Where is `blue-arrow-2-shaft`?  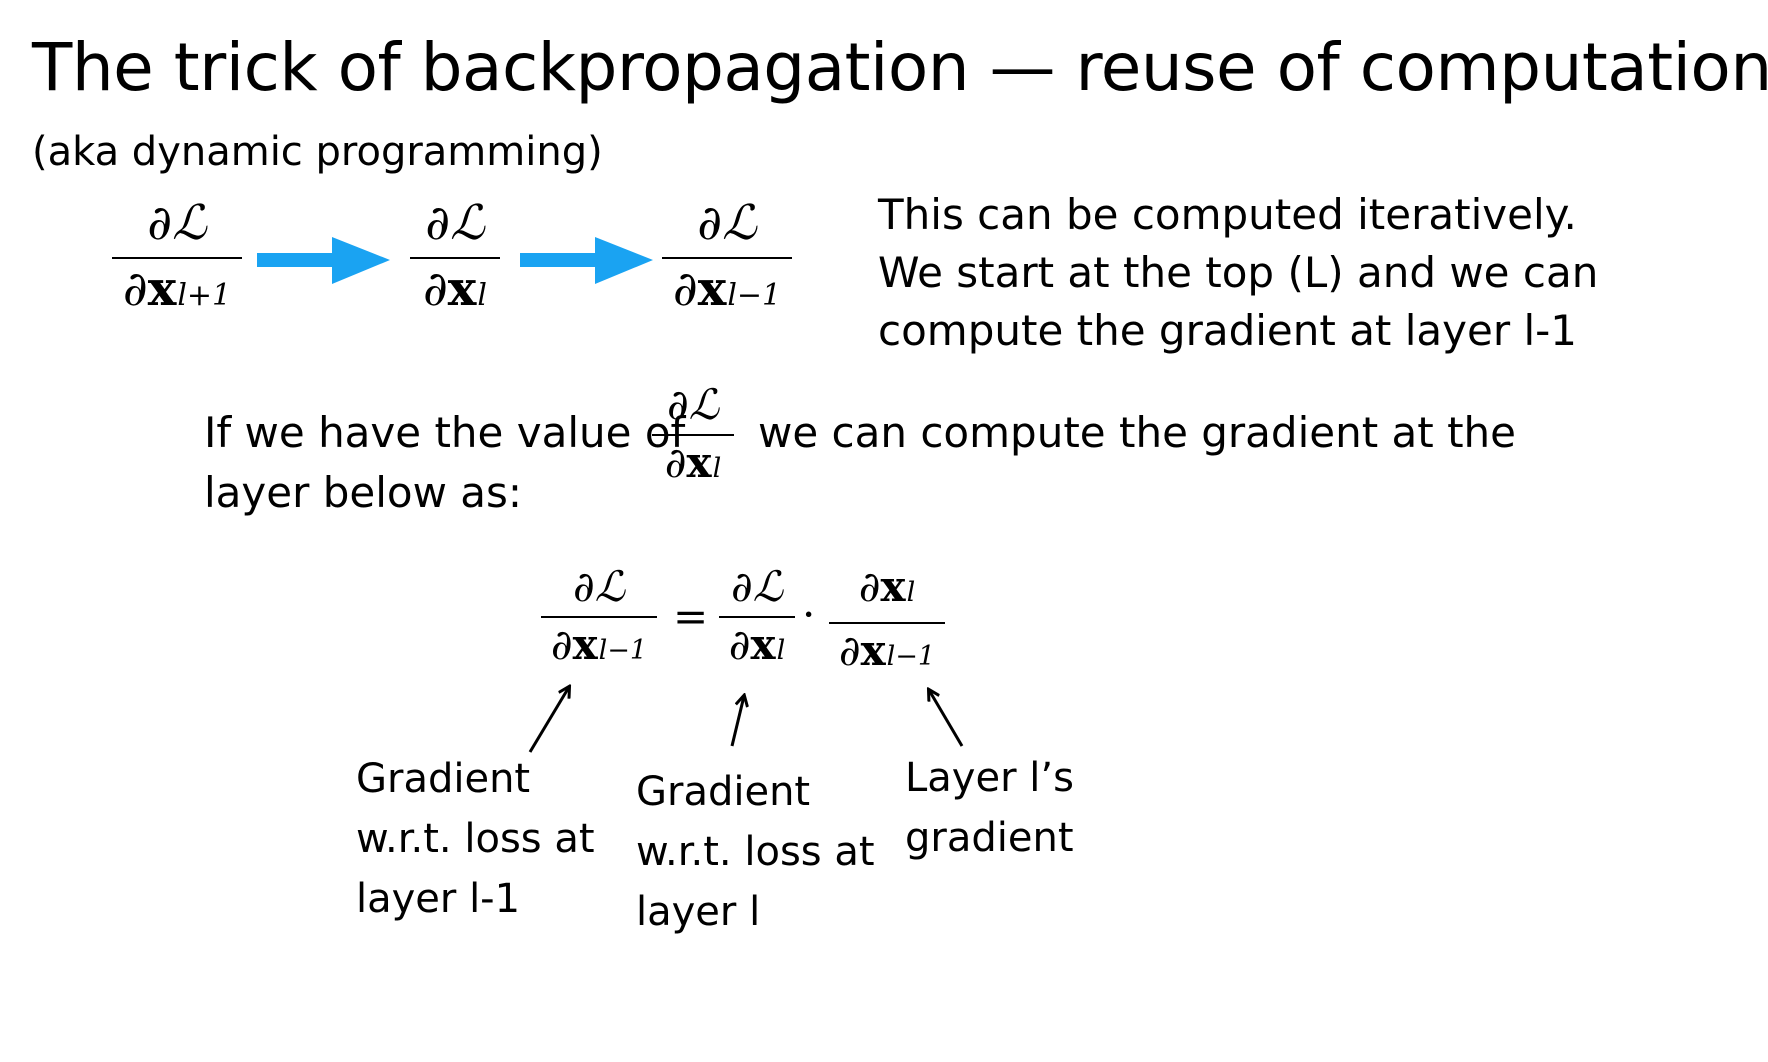
blue-arrow-2-shaft is located at coordinates (560, 260).